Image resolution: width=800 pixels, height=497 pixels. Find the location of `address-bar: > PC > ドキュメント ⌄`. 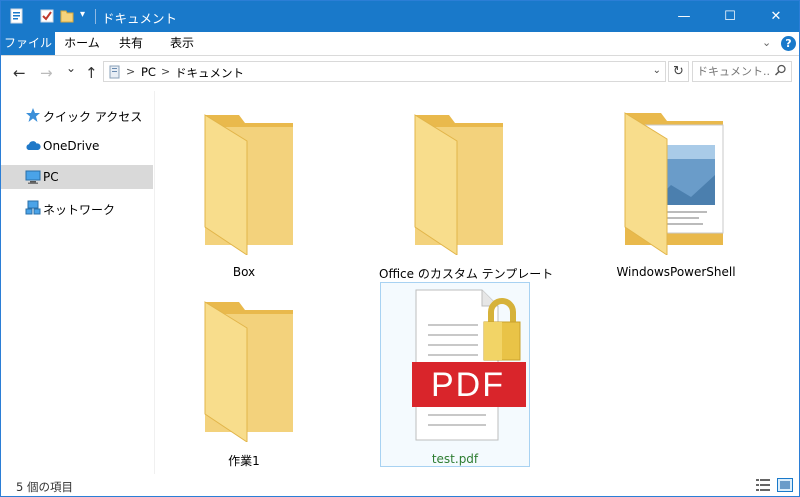

address-bar: > PC > ドキュメント ⌄ is located at coordinates (384, 71).